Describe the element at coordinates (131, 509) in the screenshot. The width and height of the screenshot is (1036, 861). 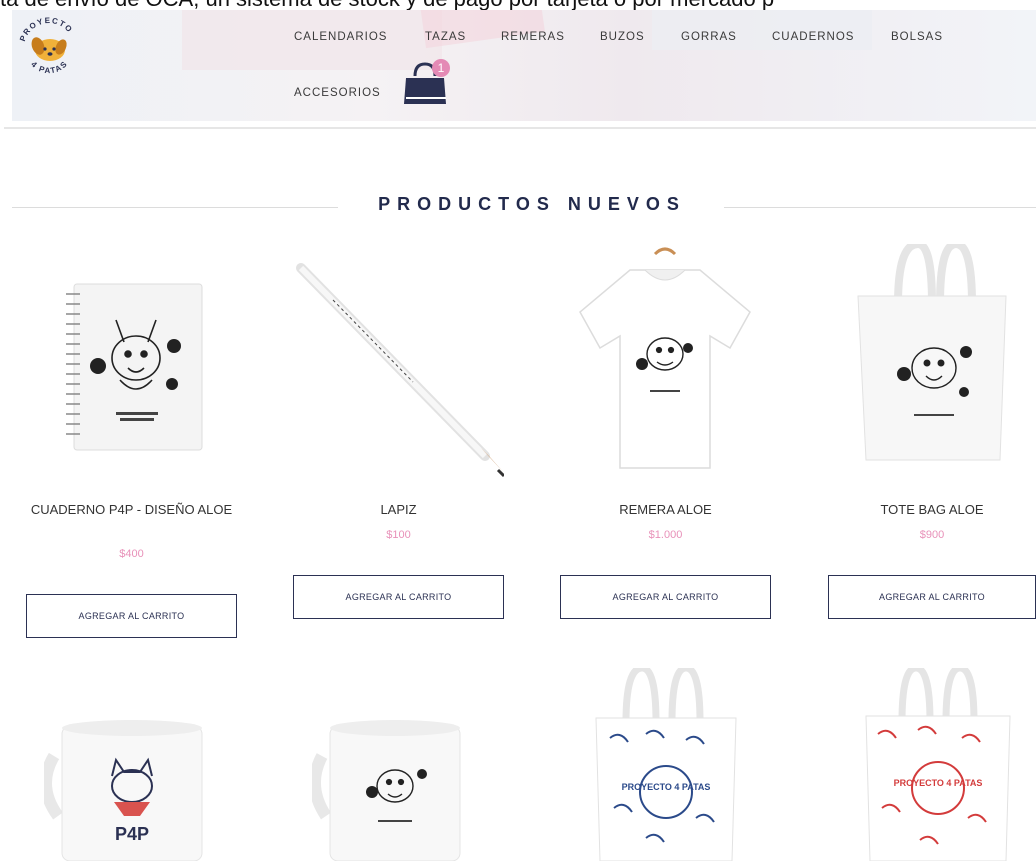
I see `product-name: CUADERNO P4P - DISEÑO ALOE` at that location.